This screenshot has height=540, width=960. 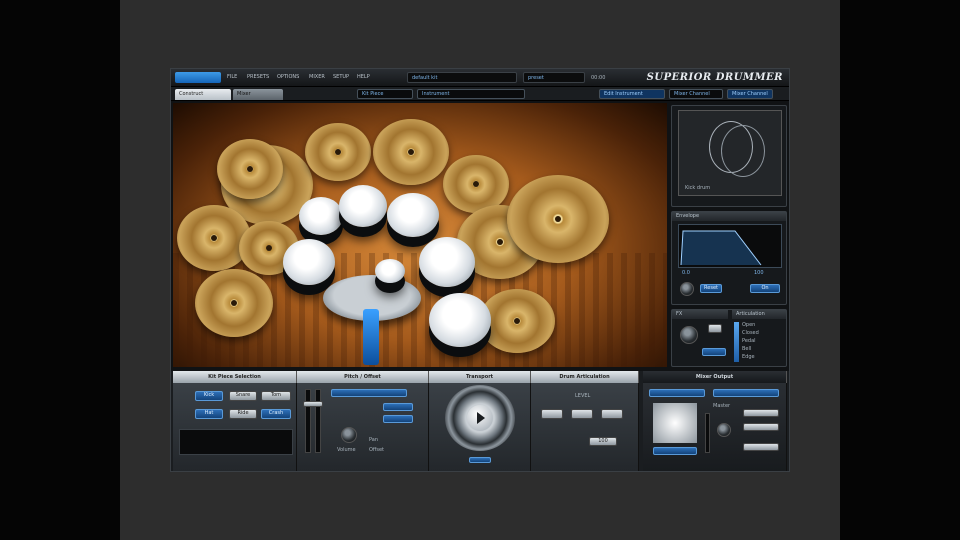 I want to click on menu-options: OPTIONS, so click(x=288, y=78).